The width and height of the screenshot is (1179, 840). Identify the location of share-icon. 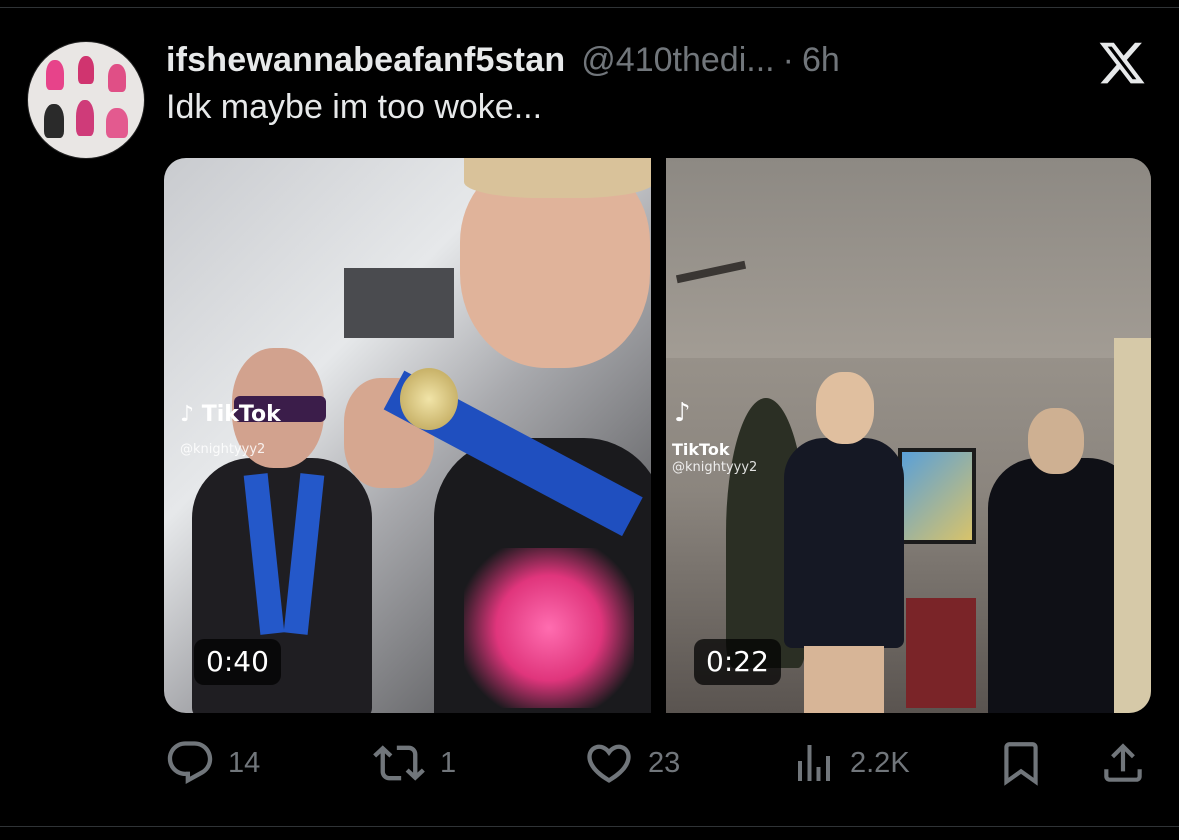
(1123, 762).